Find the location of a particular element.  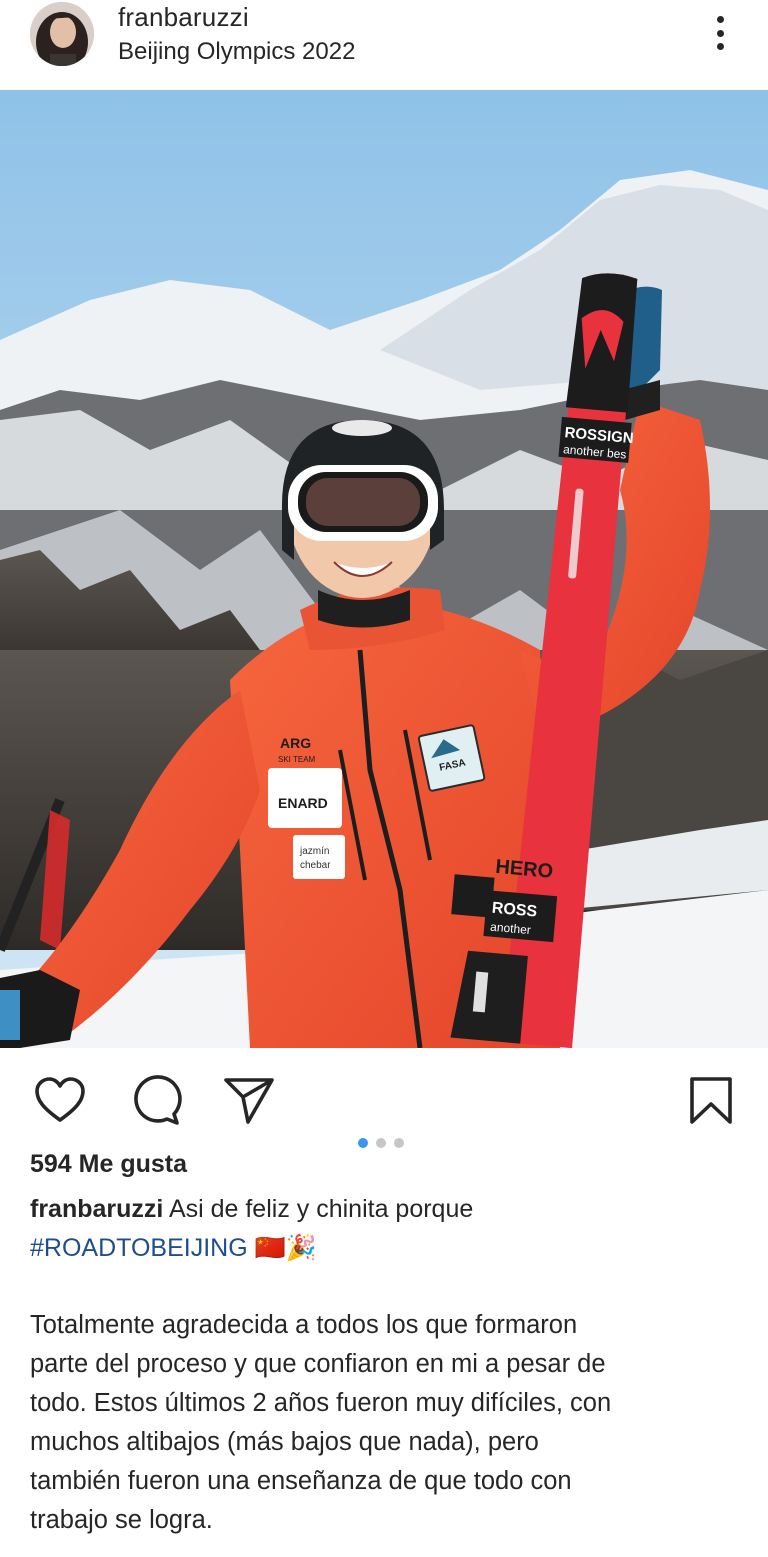

post-actions is located at coordinates (384, 1098).